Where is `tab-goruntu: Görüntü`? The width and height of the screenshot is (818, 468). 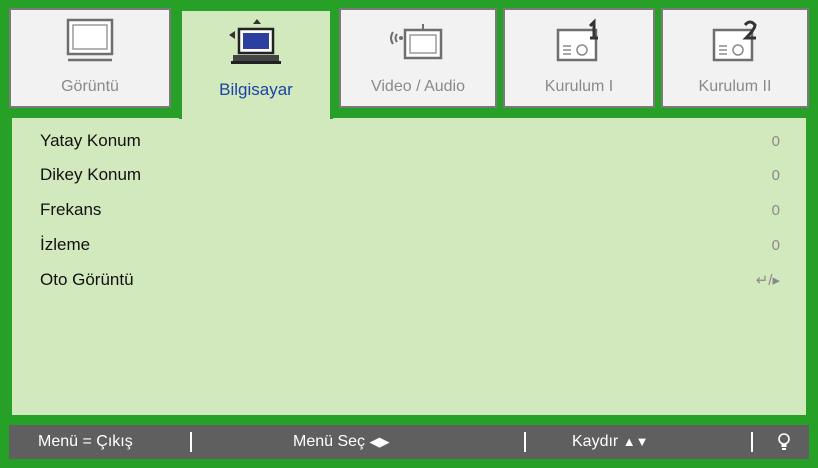
tab-goruntu: Görüntü is located at coordinates (90, 58).